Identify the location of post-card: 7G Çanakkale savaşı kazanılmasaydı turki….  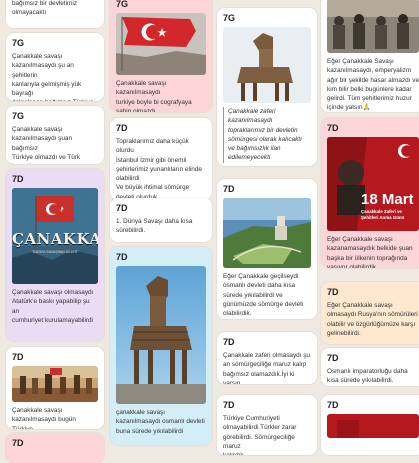
(161, 56).